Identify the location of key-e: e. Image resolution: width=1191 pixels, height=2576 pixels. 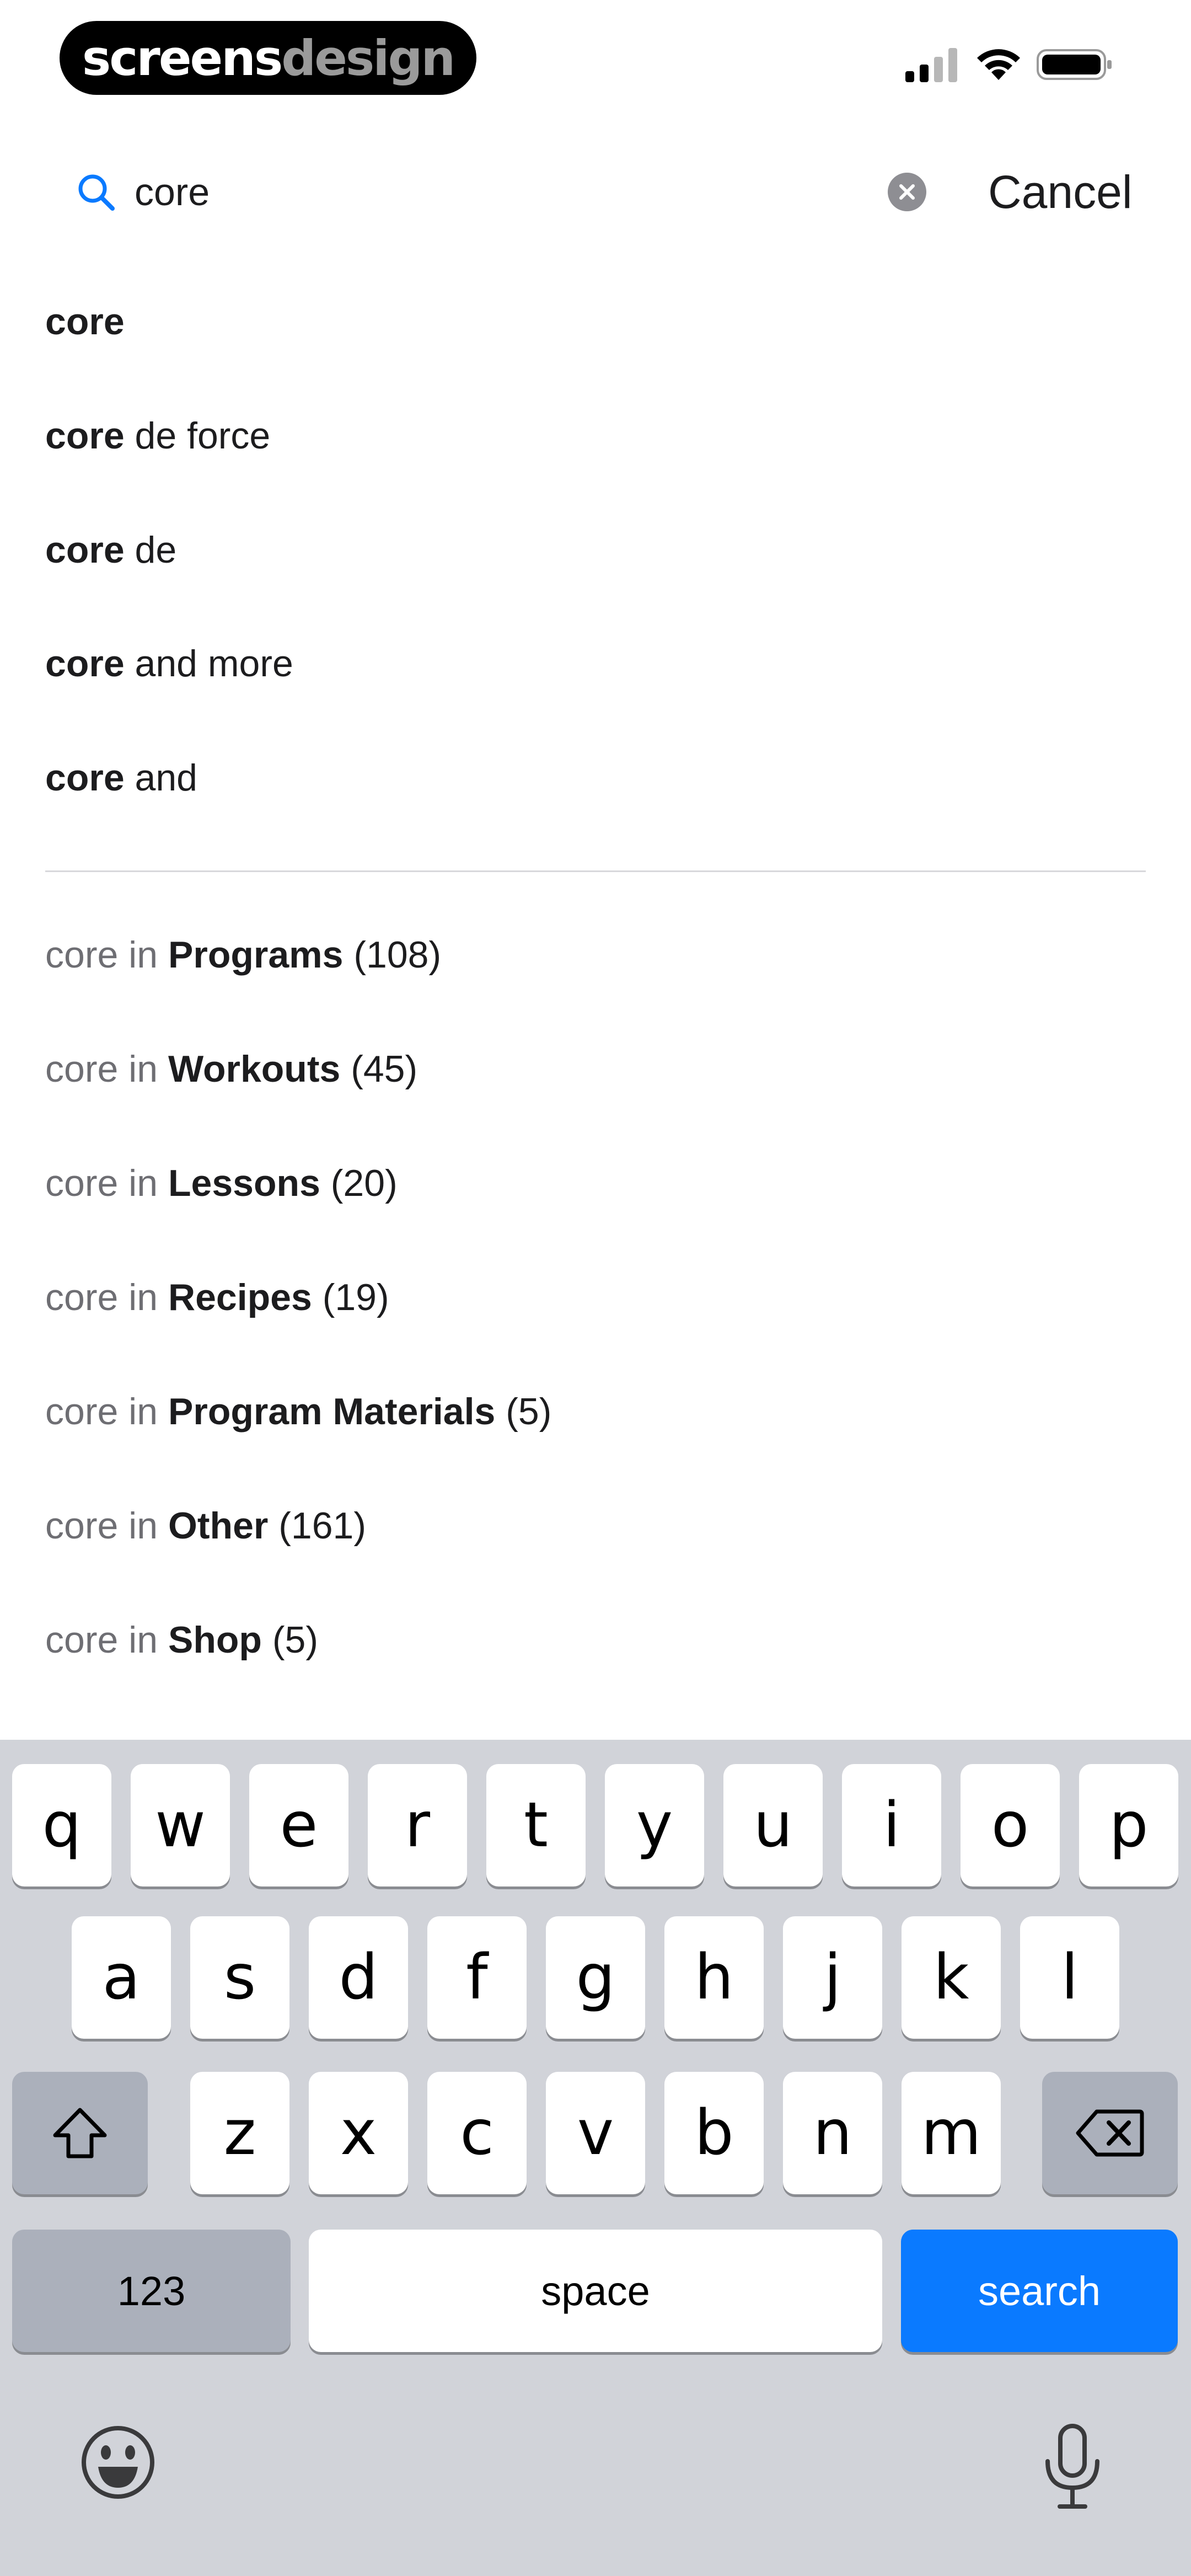
(299, 1825).